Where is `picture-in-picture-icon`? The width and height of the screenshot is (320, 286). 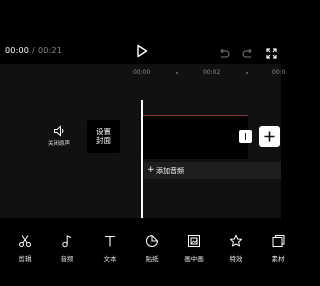 picture-in-picture-icon is located at coordinates (194, 241).